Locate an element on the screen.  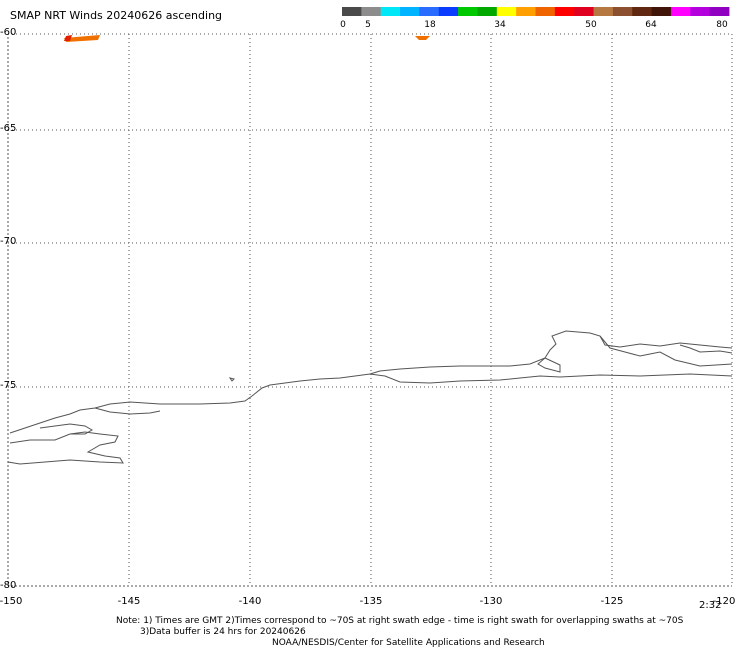
coastline-shelf is located at coordinates (706, 349).